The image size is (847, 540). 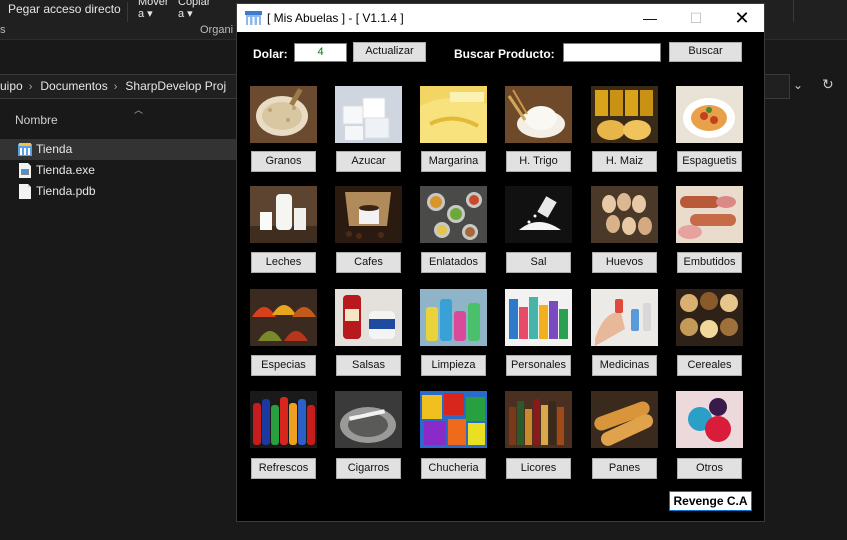 What do you see at coordinates (800, 86) in the screenshot?
I see `chevron-down-icon: ⌄` at bounding box center [800, 86].